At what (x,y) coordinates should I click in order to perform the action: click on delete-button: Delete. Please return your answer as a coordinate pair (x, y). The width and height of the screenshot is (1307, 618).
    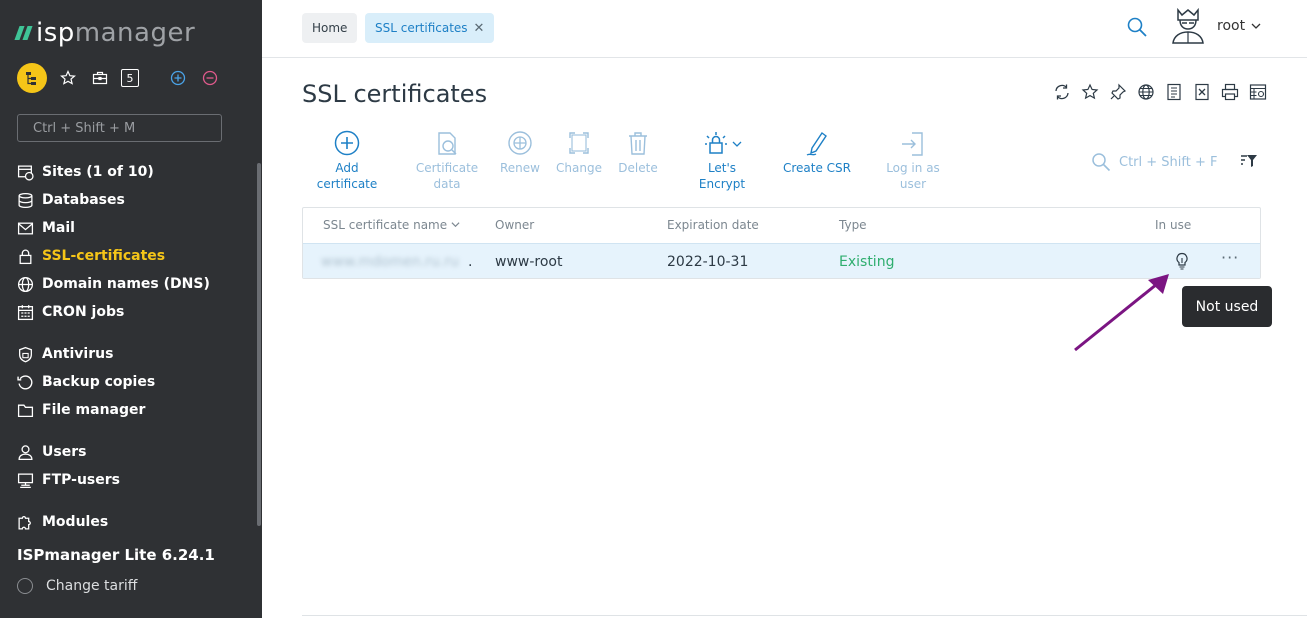
    Looking at the image, I should click on (638, 153).